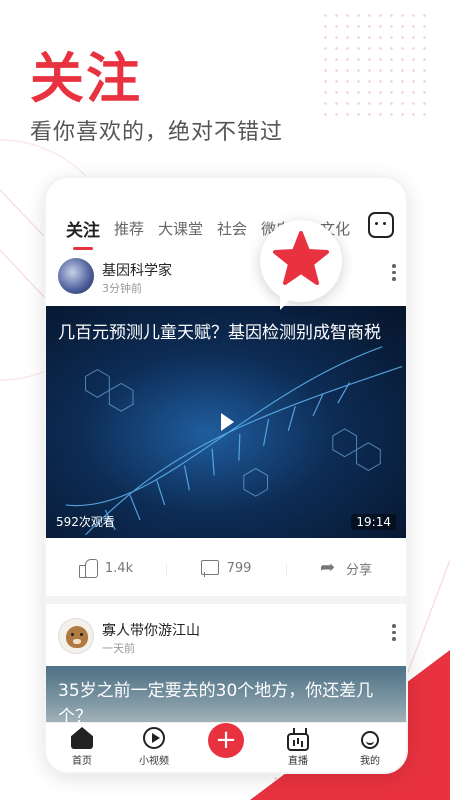 Image resolution: width=450 pixels, height=800 pixels. Describe the element at coordinates (151, 630) in the screenshot. I see `author-name: 寡人带你游江山` at that location.